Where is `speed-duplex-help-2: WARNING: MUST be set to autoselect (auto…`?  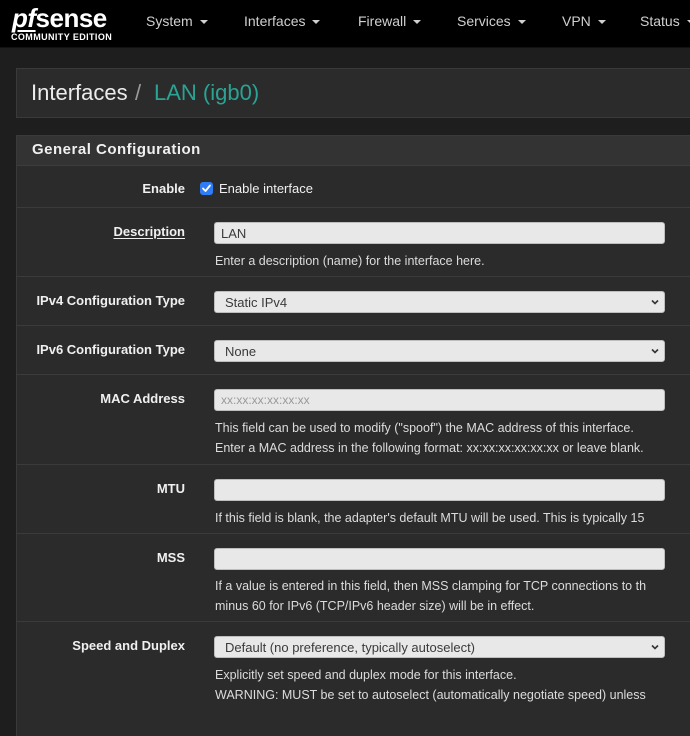 speed-duplex-help-2: WARNING: MUST be set to autoselect (auto… is located at coordinates (430, 695).